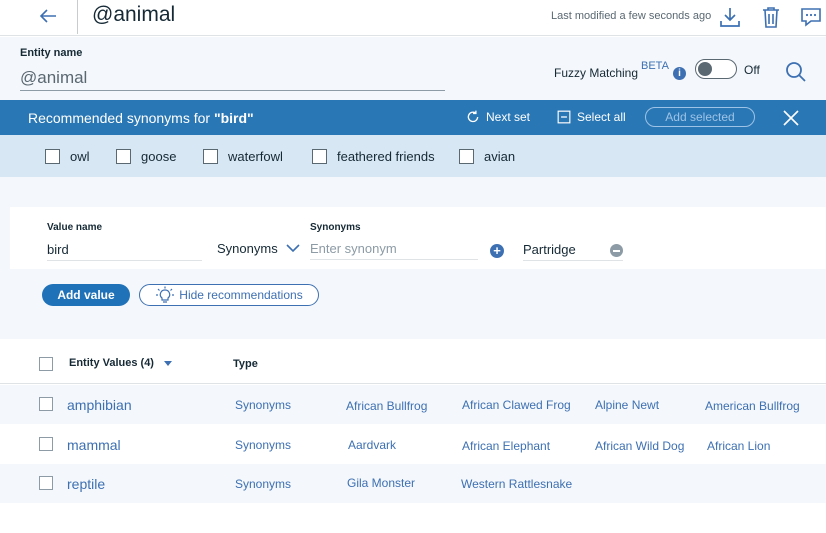 This screenshot has height=533, width=826. I want to click on synonym-input, so click(394, 249).